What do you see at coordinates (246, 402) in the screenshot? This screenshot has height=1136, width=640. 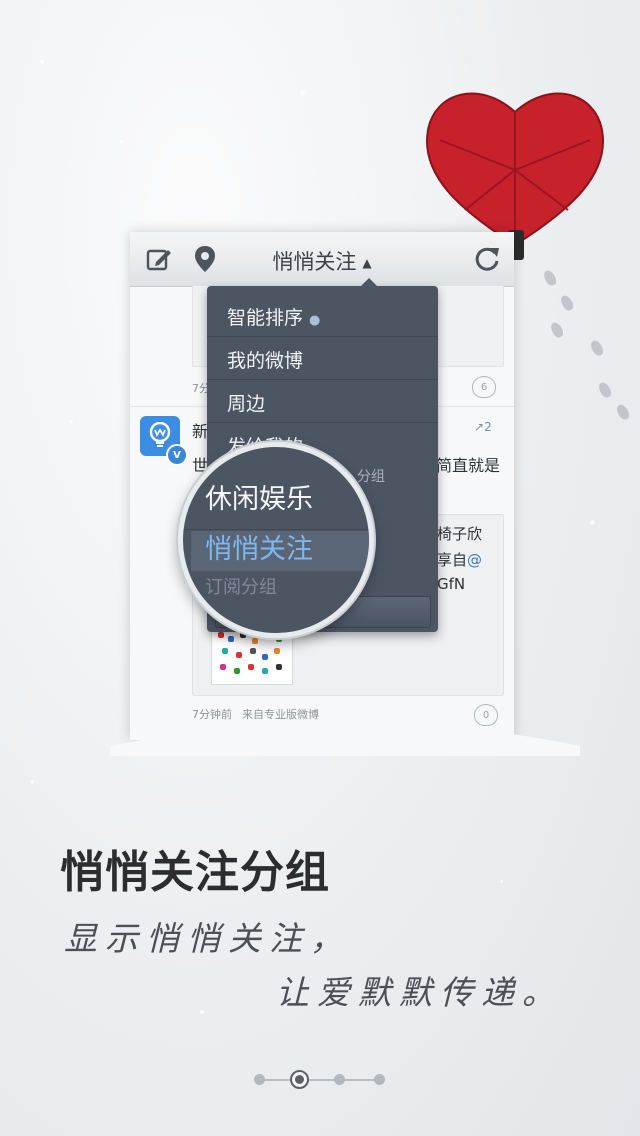 I see `menu-item-nearby: 周边` at bounding box center [246, 402].